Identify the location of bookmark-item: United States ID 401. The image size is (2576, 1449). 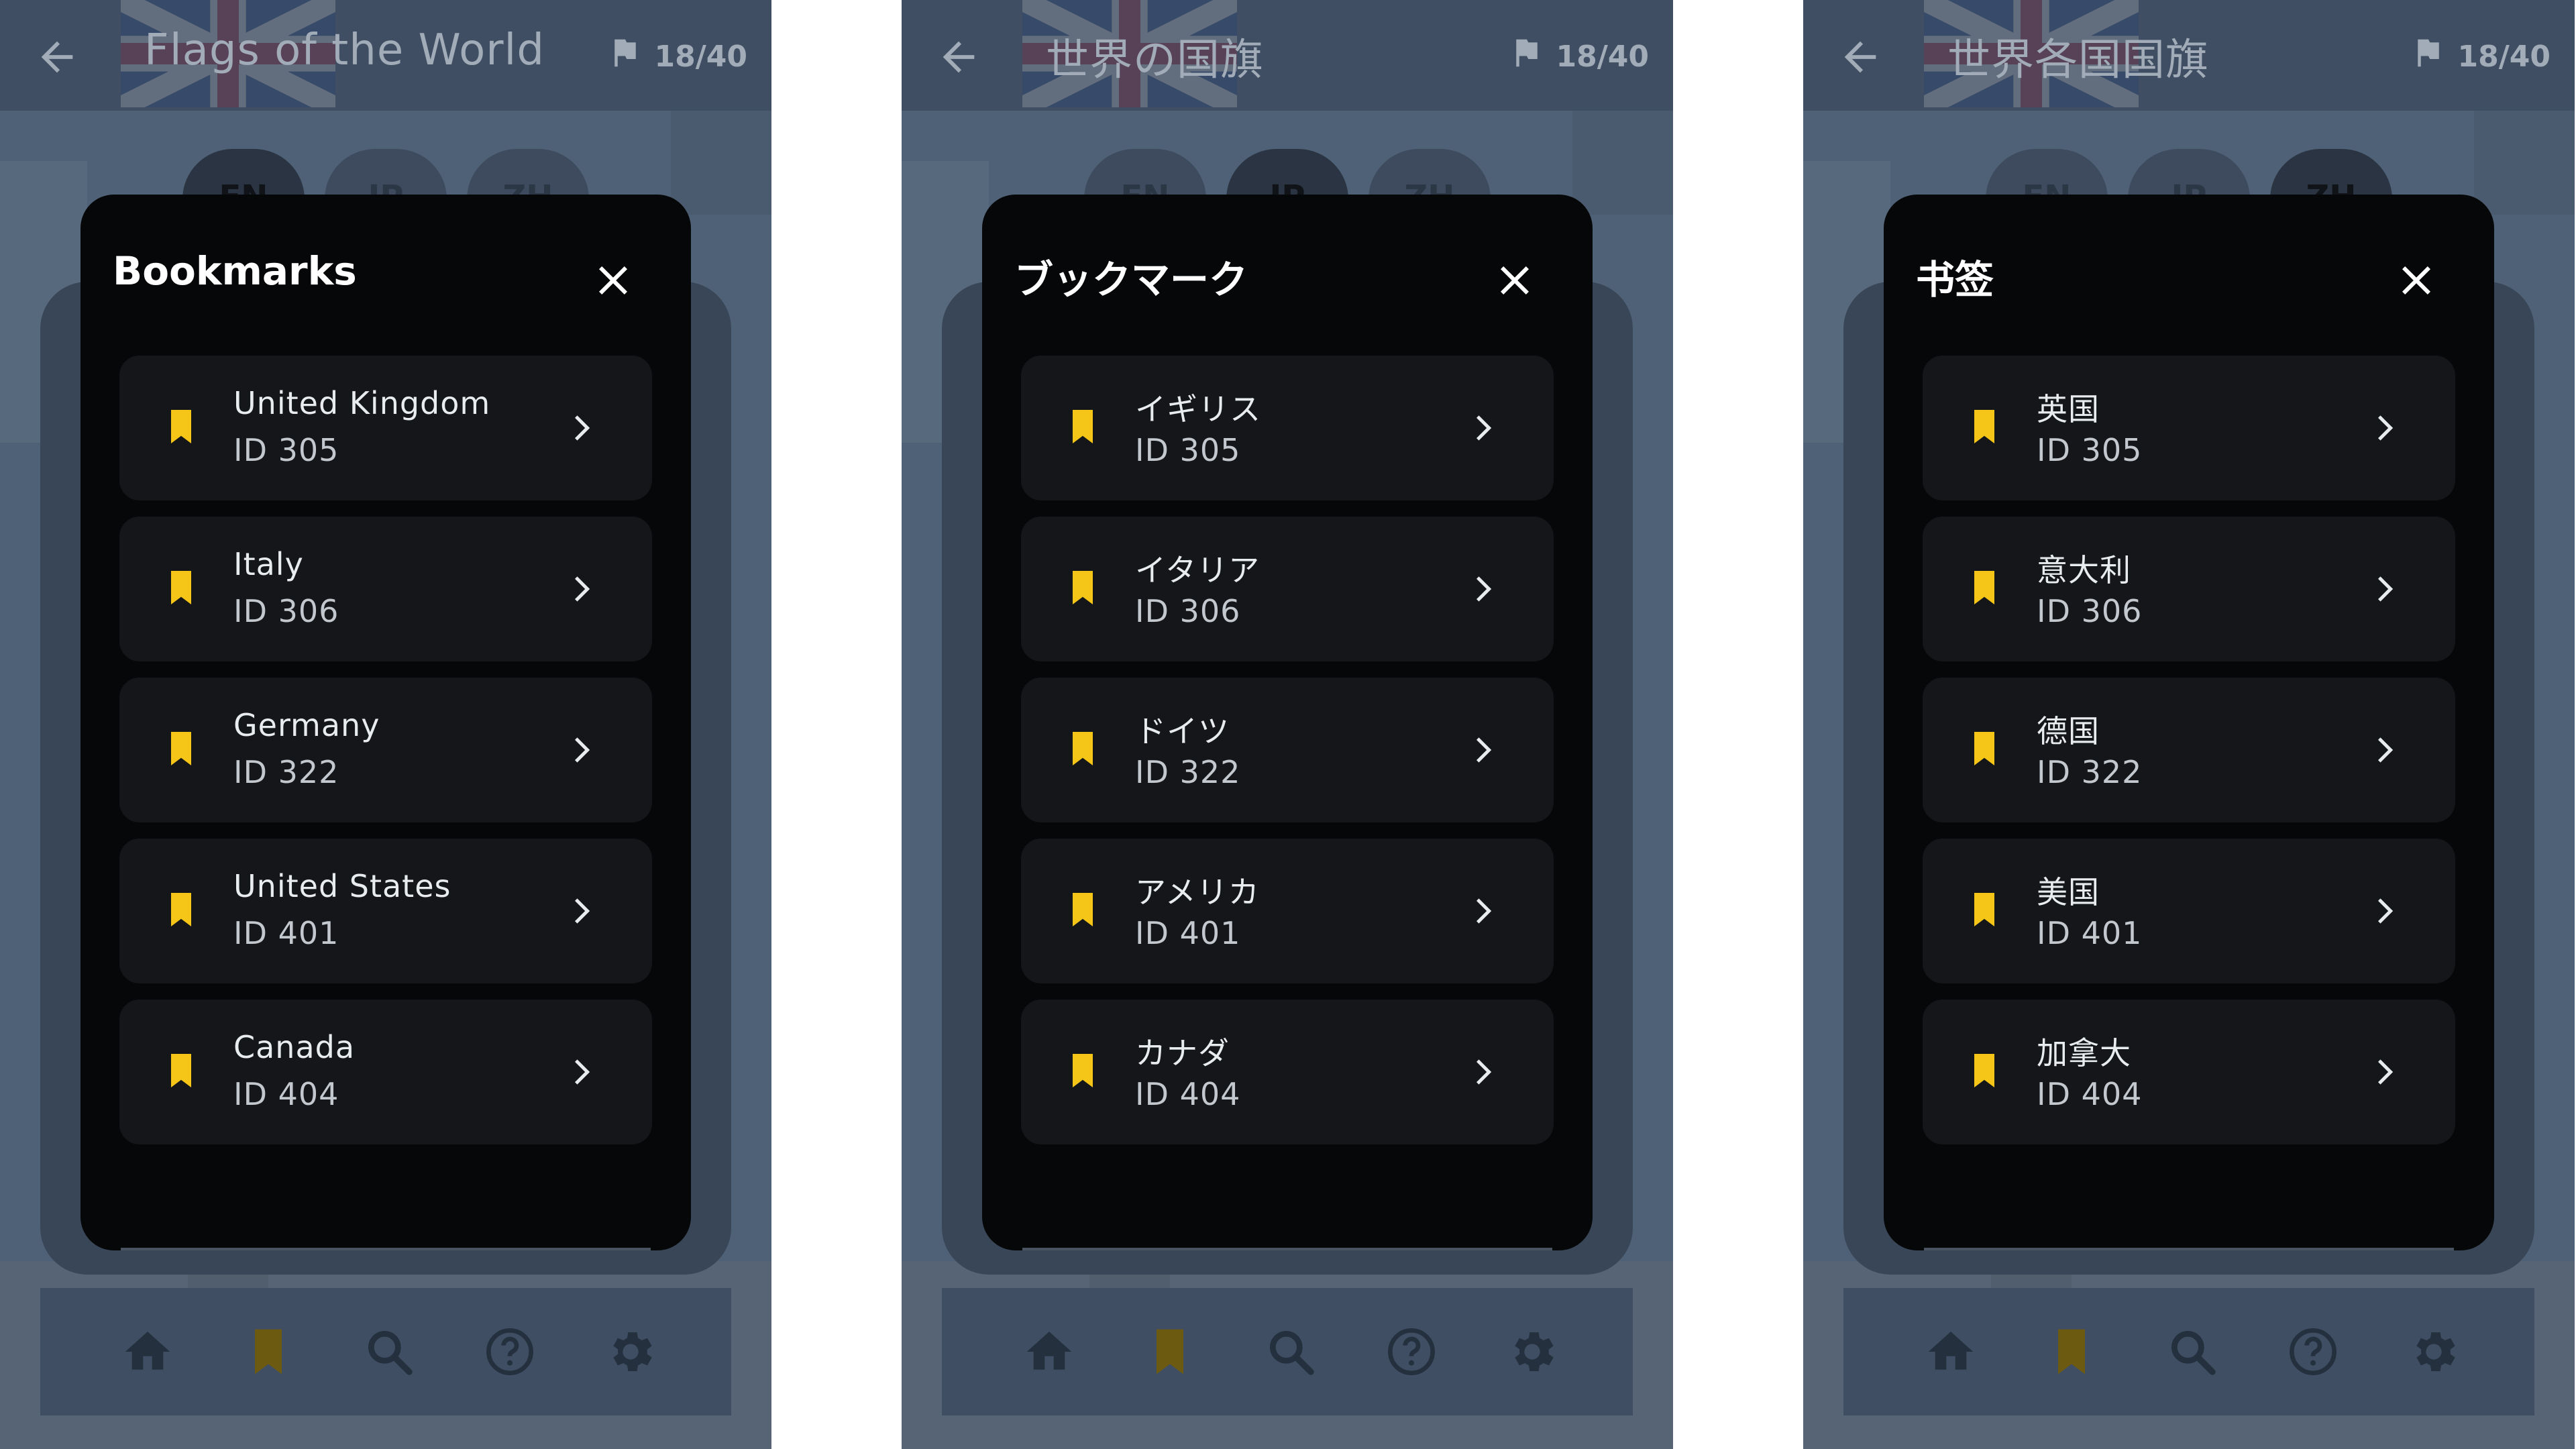
(385, 911).